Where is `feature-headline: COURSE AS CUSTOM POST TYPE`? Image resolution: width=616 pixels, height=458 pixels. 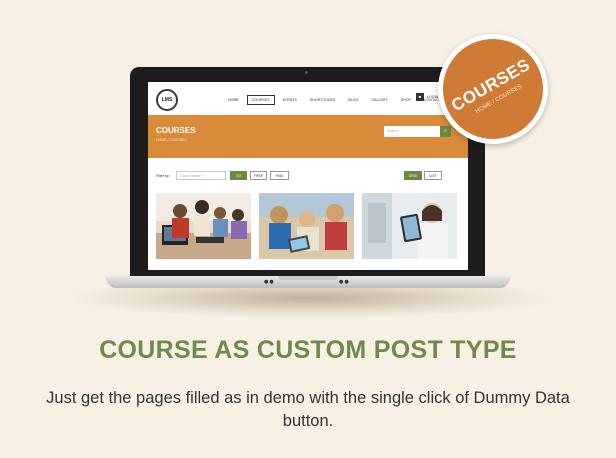 feature-headline: COURSE AS CUSTOM POST TYPE is located at coordinates (308, 350).